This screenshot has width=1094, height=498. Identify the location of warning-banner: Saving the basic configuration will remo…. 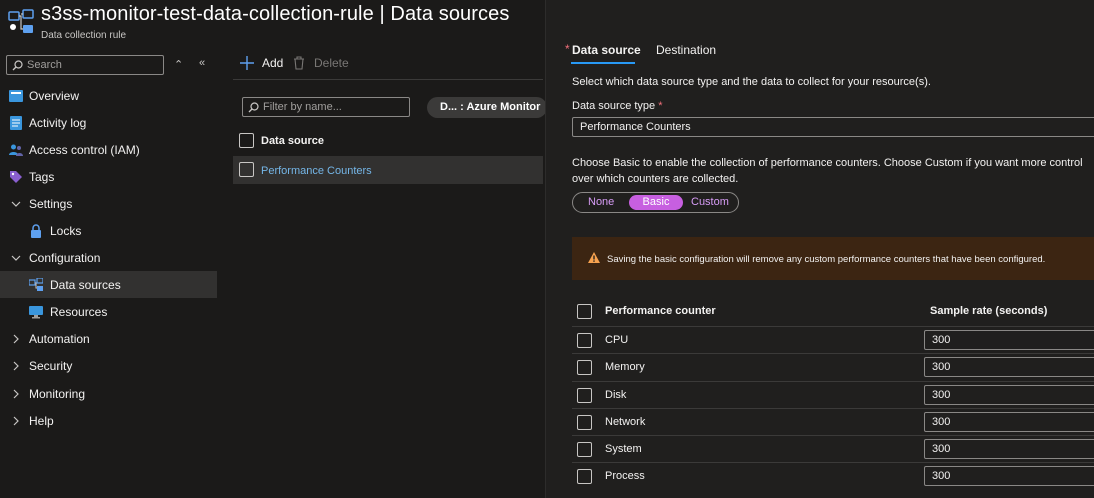
(833, 258).